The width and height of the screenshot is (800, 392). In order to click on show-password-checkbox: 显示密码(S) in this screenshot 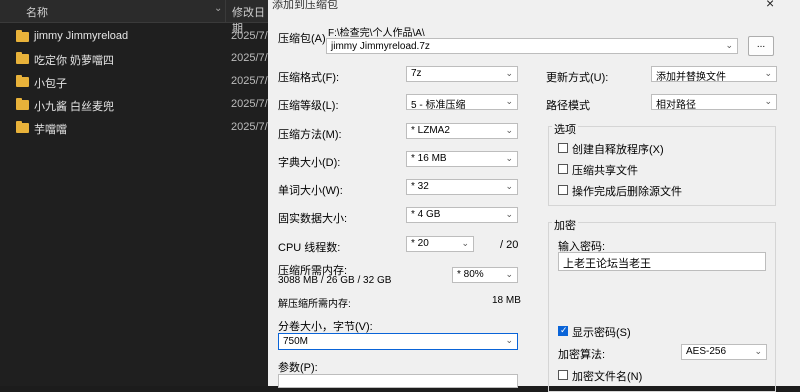, I will do `click(618, 331)`.